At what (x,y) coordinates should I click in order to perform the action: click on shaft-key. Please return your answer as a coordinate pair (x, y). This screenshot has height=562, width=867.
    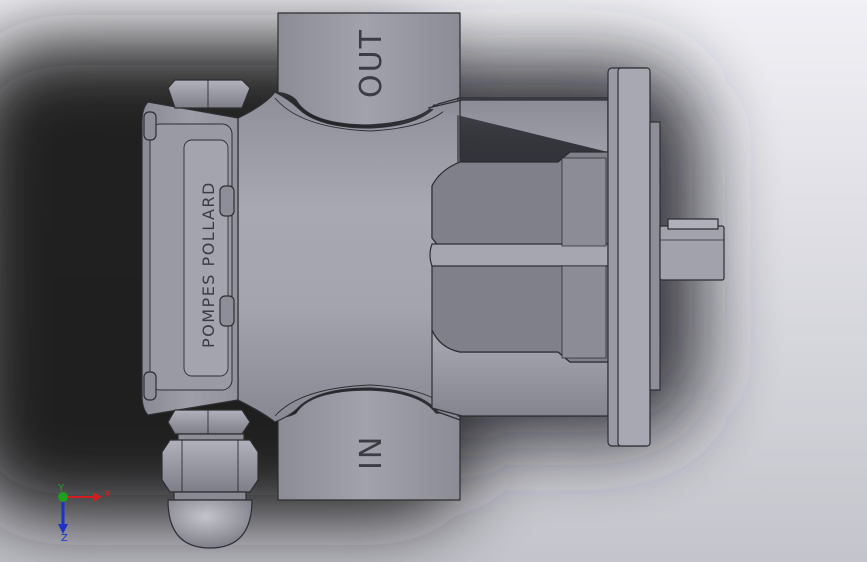
    Looking at the image, I should click on (693, 224).